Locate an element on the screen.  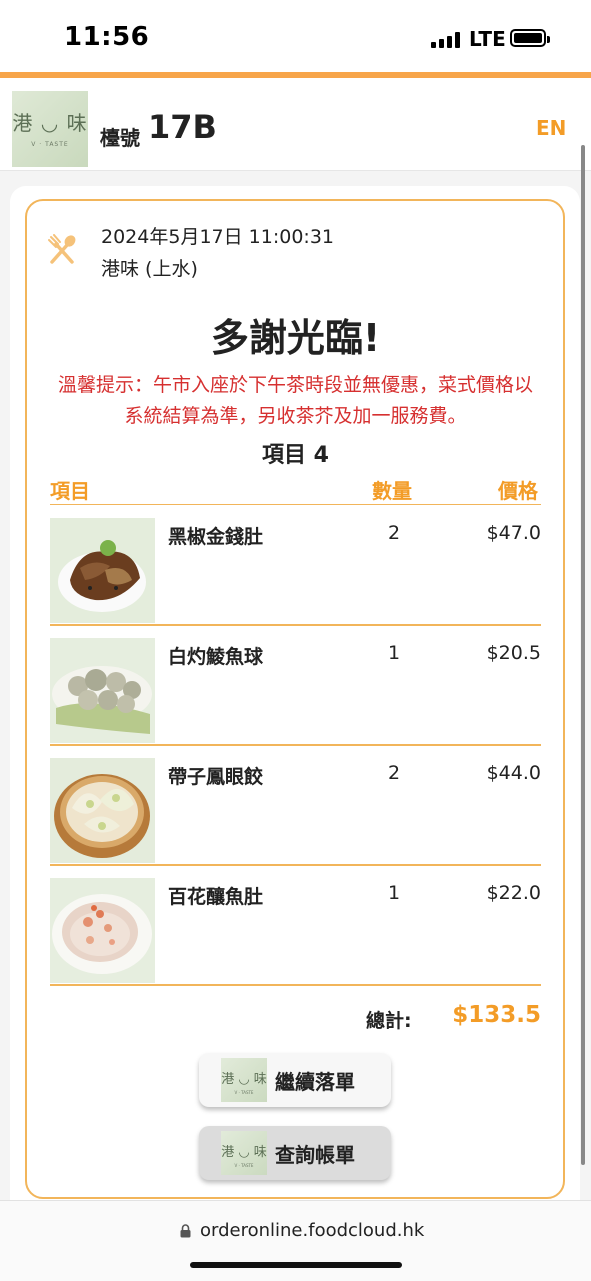
url-text: orderonline.foodcloud.hk is located at coordinates (312, 1230).